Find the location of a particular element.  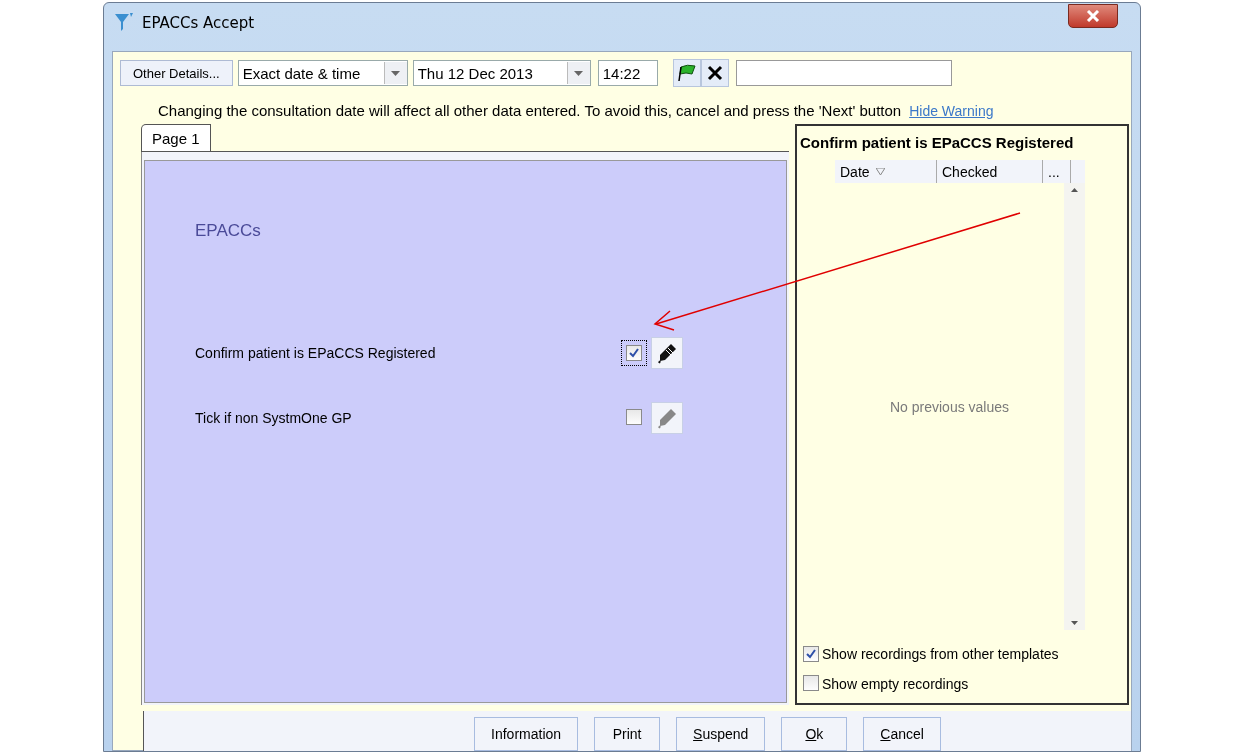

text-field is located at coordinates (843, 73).